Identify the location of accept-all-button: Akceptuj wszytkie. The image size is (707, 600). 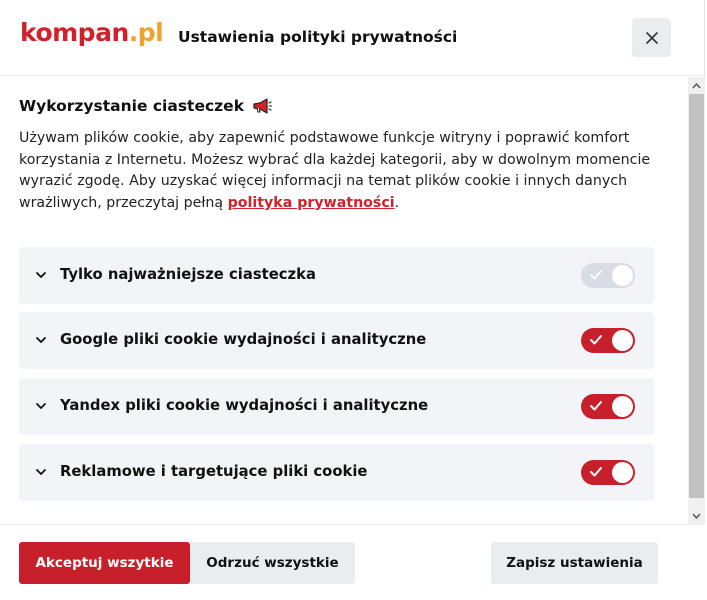
(104, 563).